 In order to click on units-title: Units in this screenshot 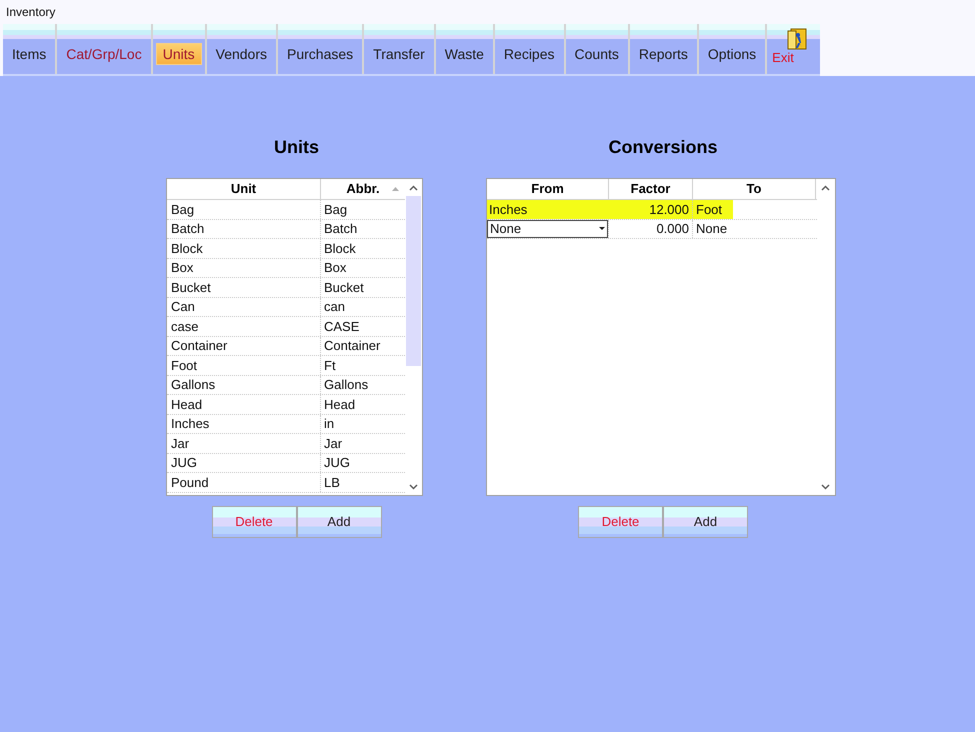, I will do `click(296, 147)`.